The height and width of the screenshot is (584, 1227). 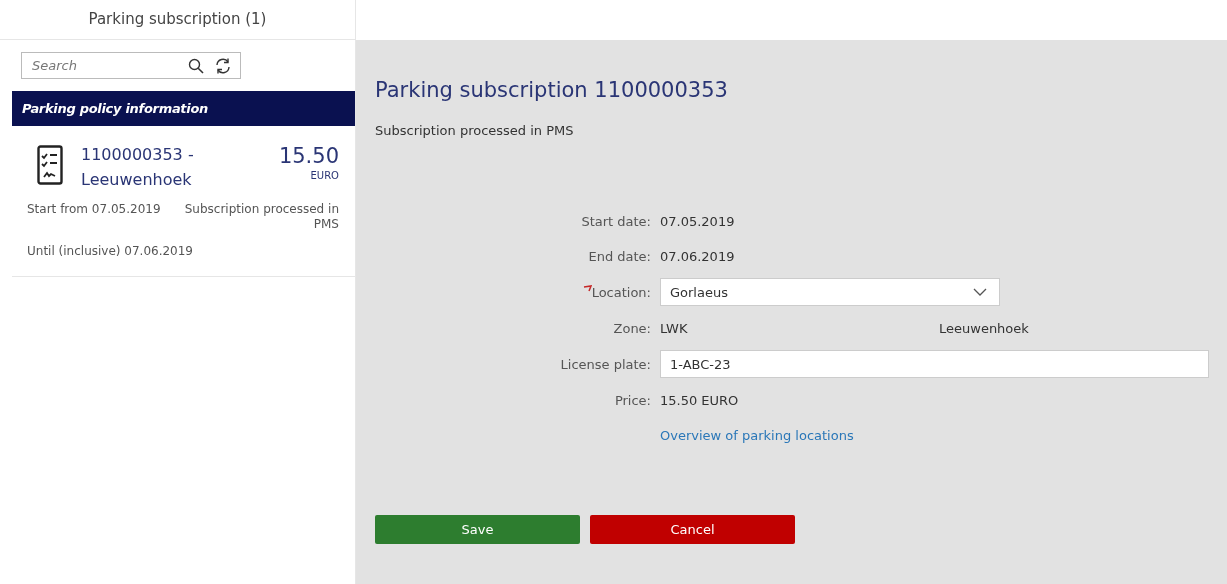 What do you see at coordinates (183, 108) in the screenshot?
I see `group-header: Parking policy information` at bounding box center [183, 108].